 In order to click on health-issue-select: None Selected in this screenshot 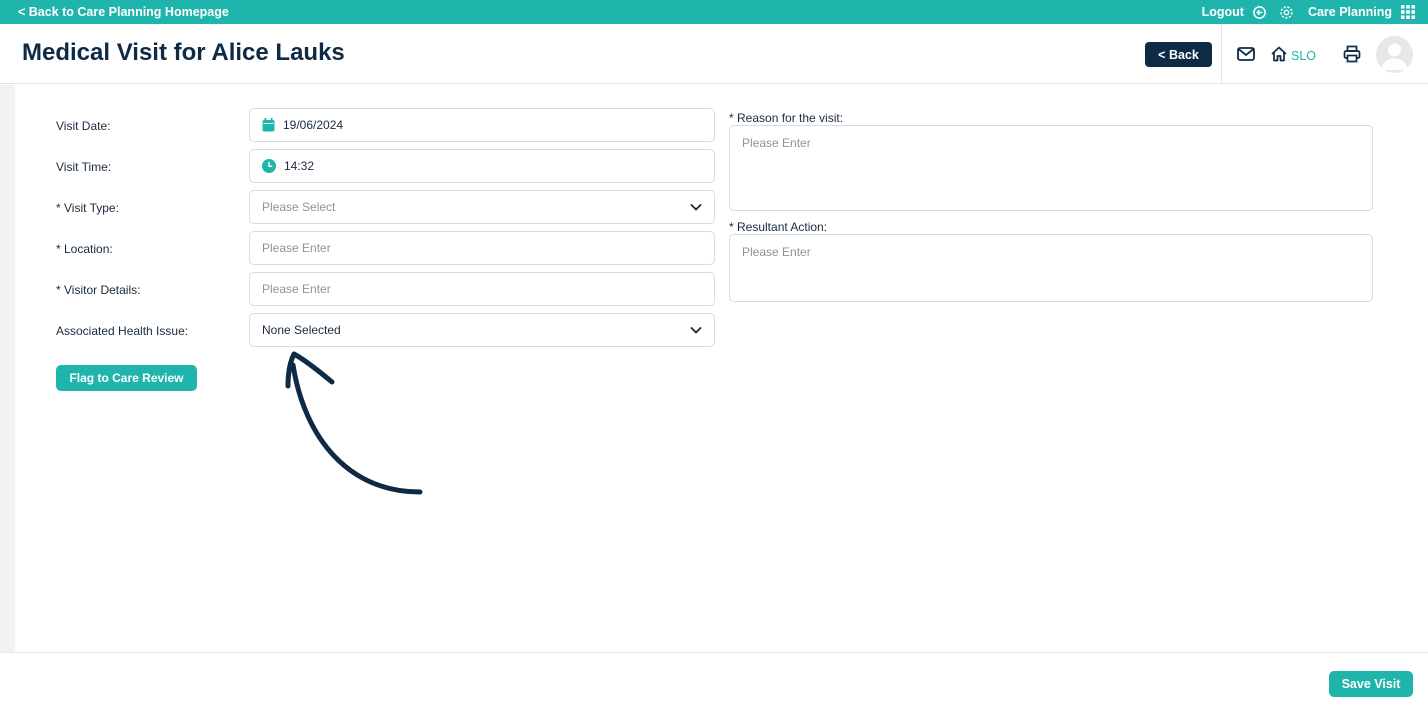, I will do `click(482, 330)`.